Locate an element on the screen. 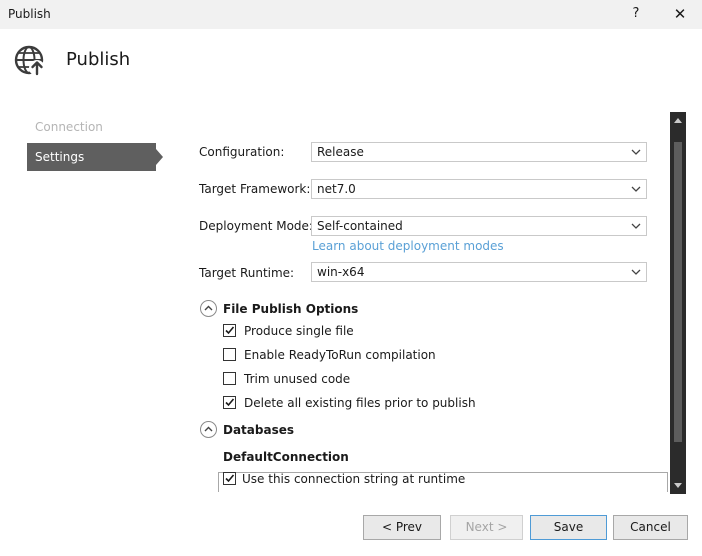  use-connection-runtime-label: Use this connection string at runtime is located at coordinates (354, 479).